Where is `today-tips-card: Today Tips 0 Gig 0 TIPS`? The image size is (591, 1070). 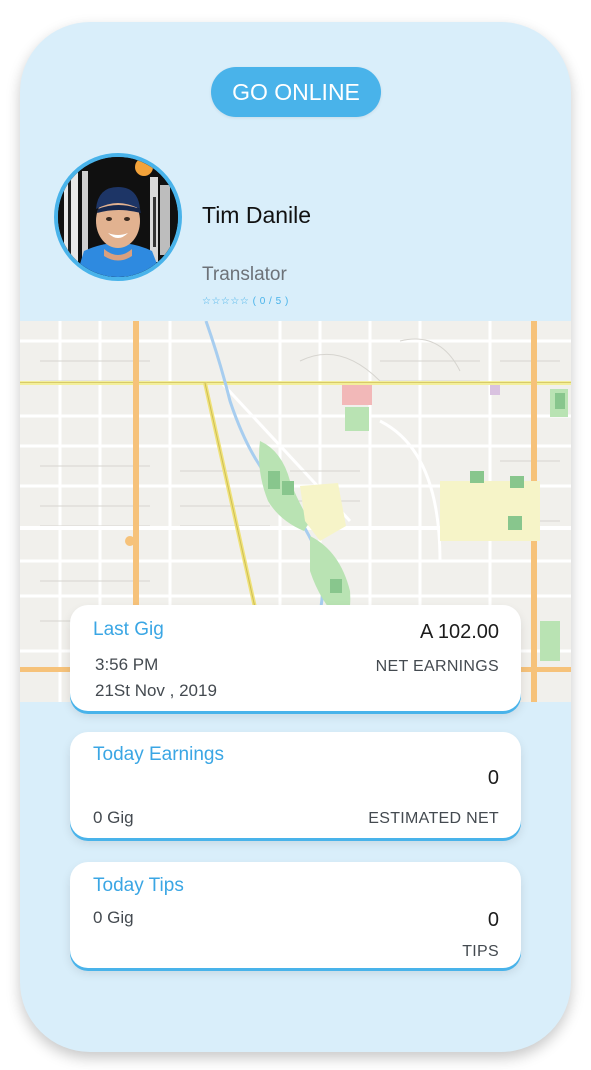
today-tips-card: Today Tips 0 Gig 0 TIPS is located at coordinates (295, 915).